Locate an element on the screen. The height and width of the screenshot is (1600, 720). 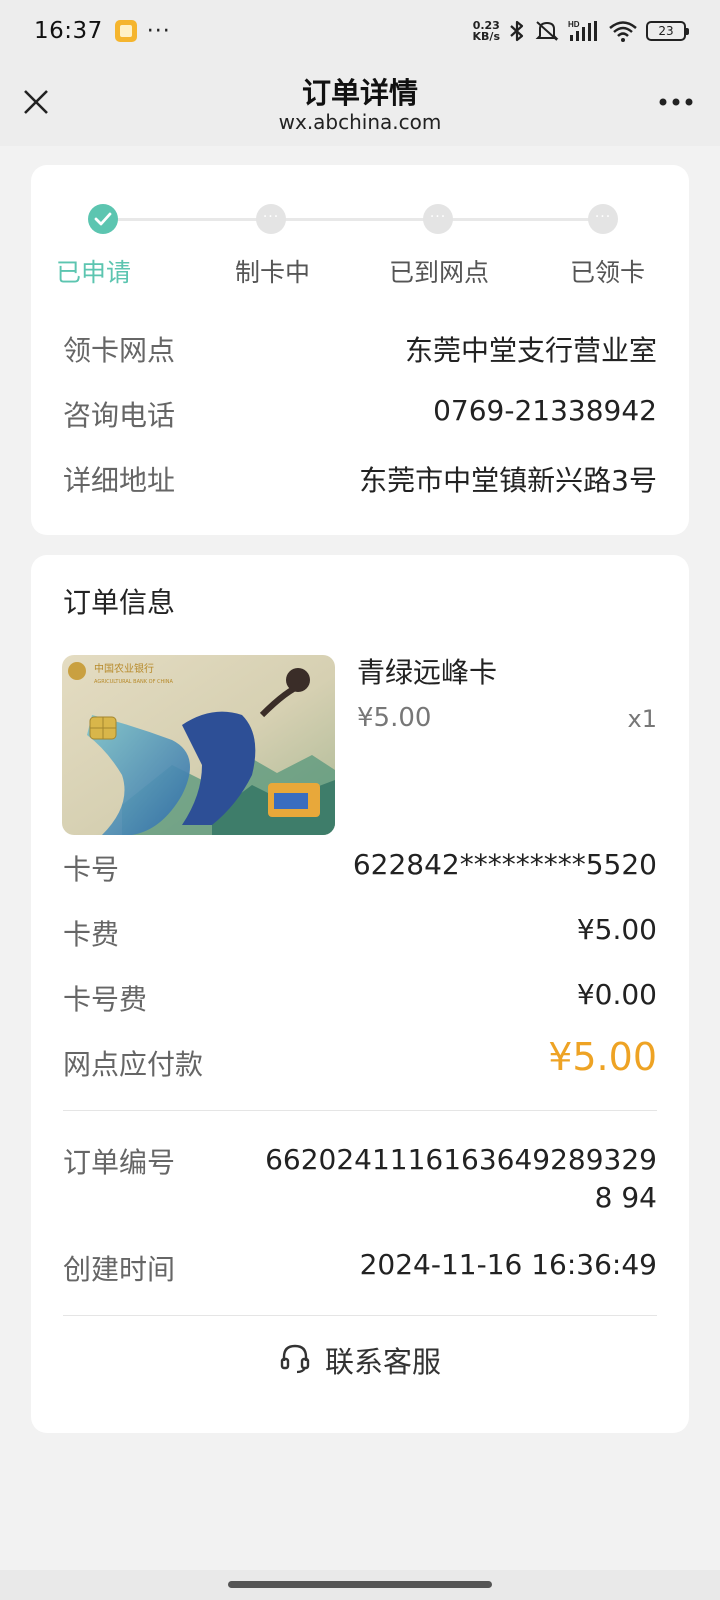
card-number-label: 卡号 is located at coordinates (91, 869).